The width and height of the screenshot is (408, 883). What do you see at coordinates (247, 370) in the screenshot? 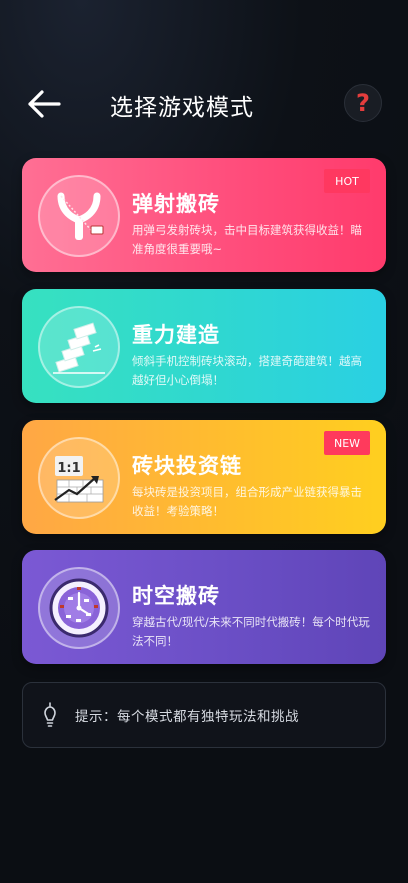
I see `mode-description: 倾斜手机控制砖块滚动，搭建奇葩建筑！越高越好但小心倒塌！` at bounding box center [247, 370].